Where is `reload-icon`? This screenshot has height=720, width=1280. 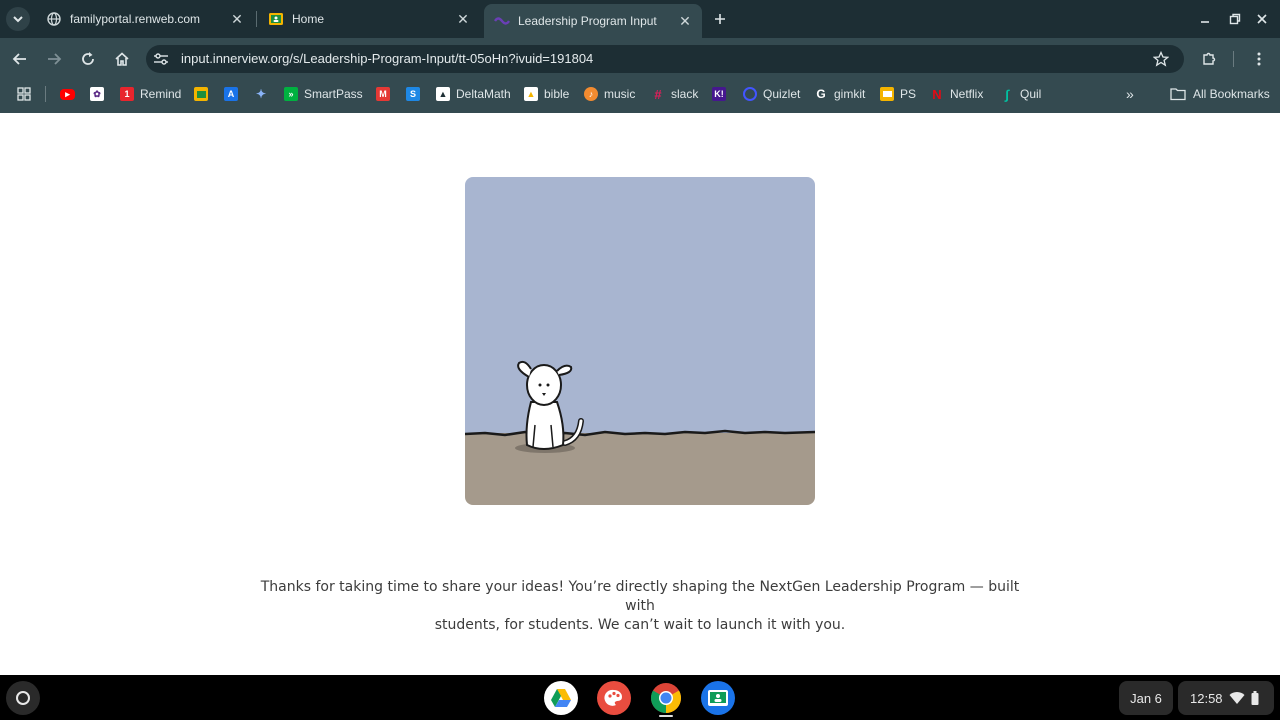 reload-icon is located at coordinates (88, 58).